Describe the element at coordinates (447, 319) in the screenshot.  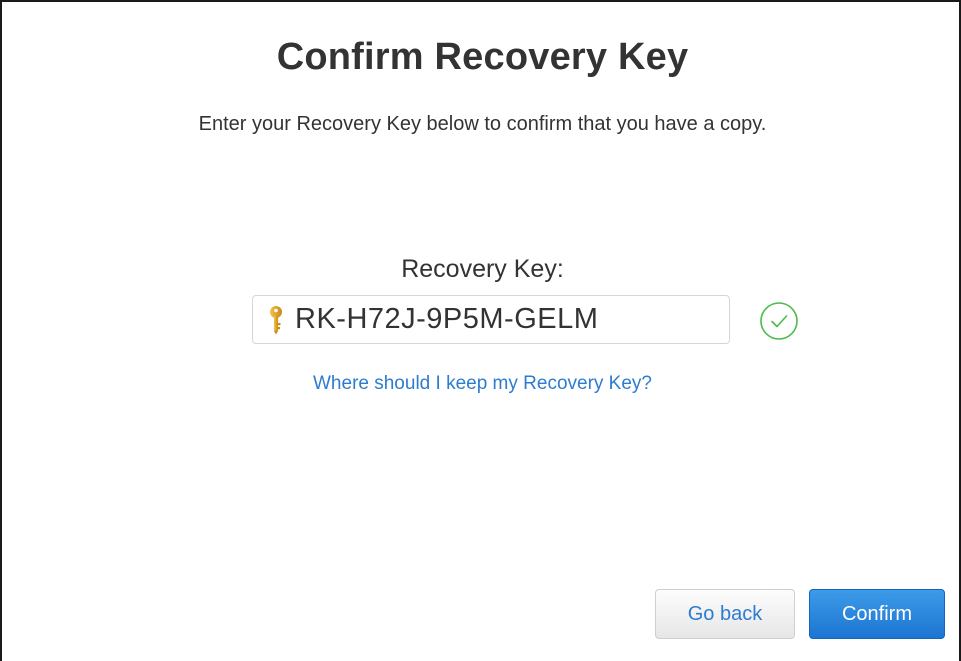
I see `recovery-key-value: RK-H72J-9P5M-GELM` at that location.